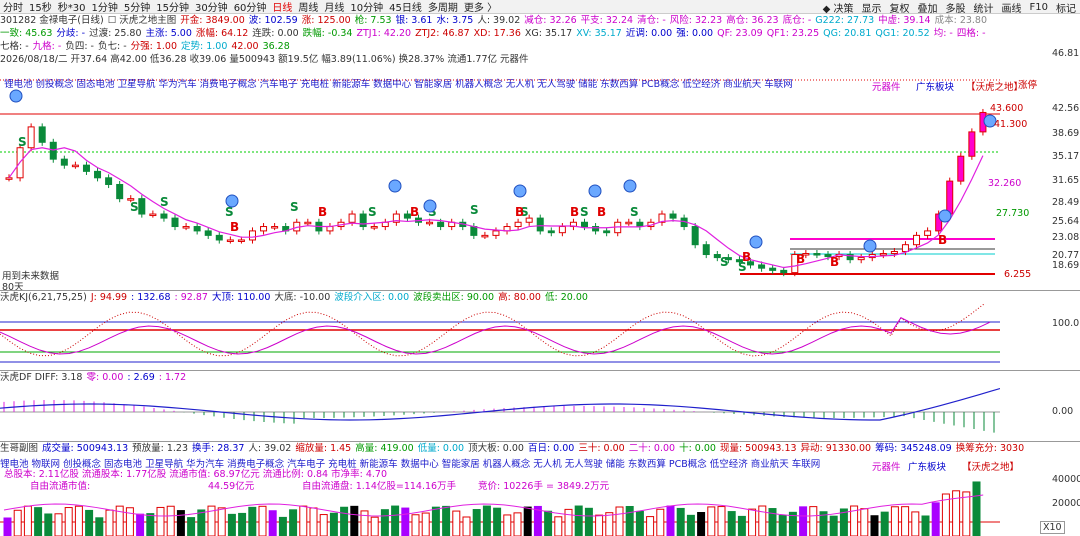  What do you see at coordinates (961, 20) in the screenshot?
I see `indicator-value: 成本: 23.80` at bounding box center [961, 20].